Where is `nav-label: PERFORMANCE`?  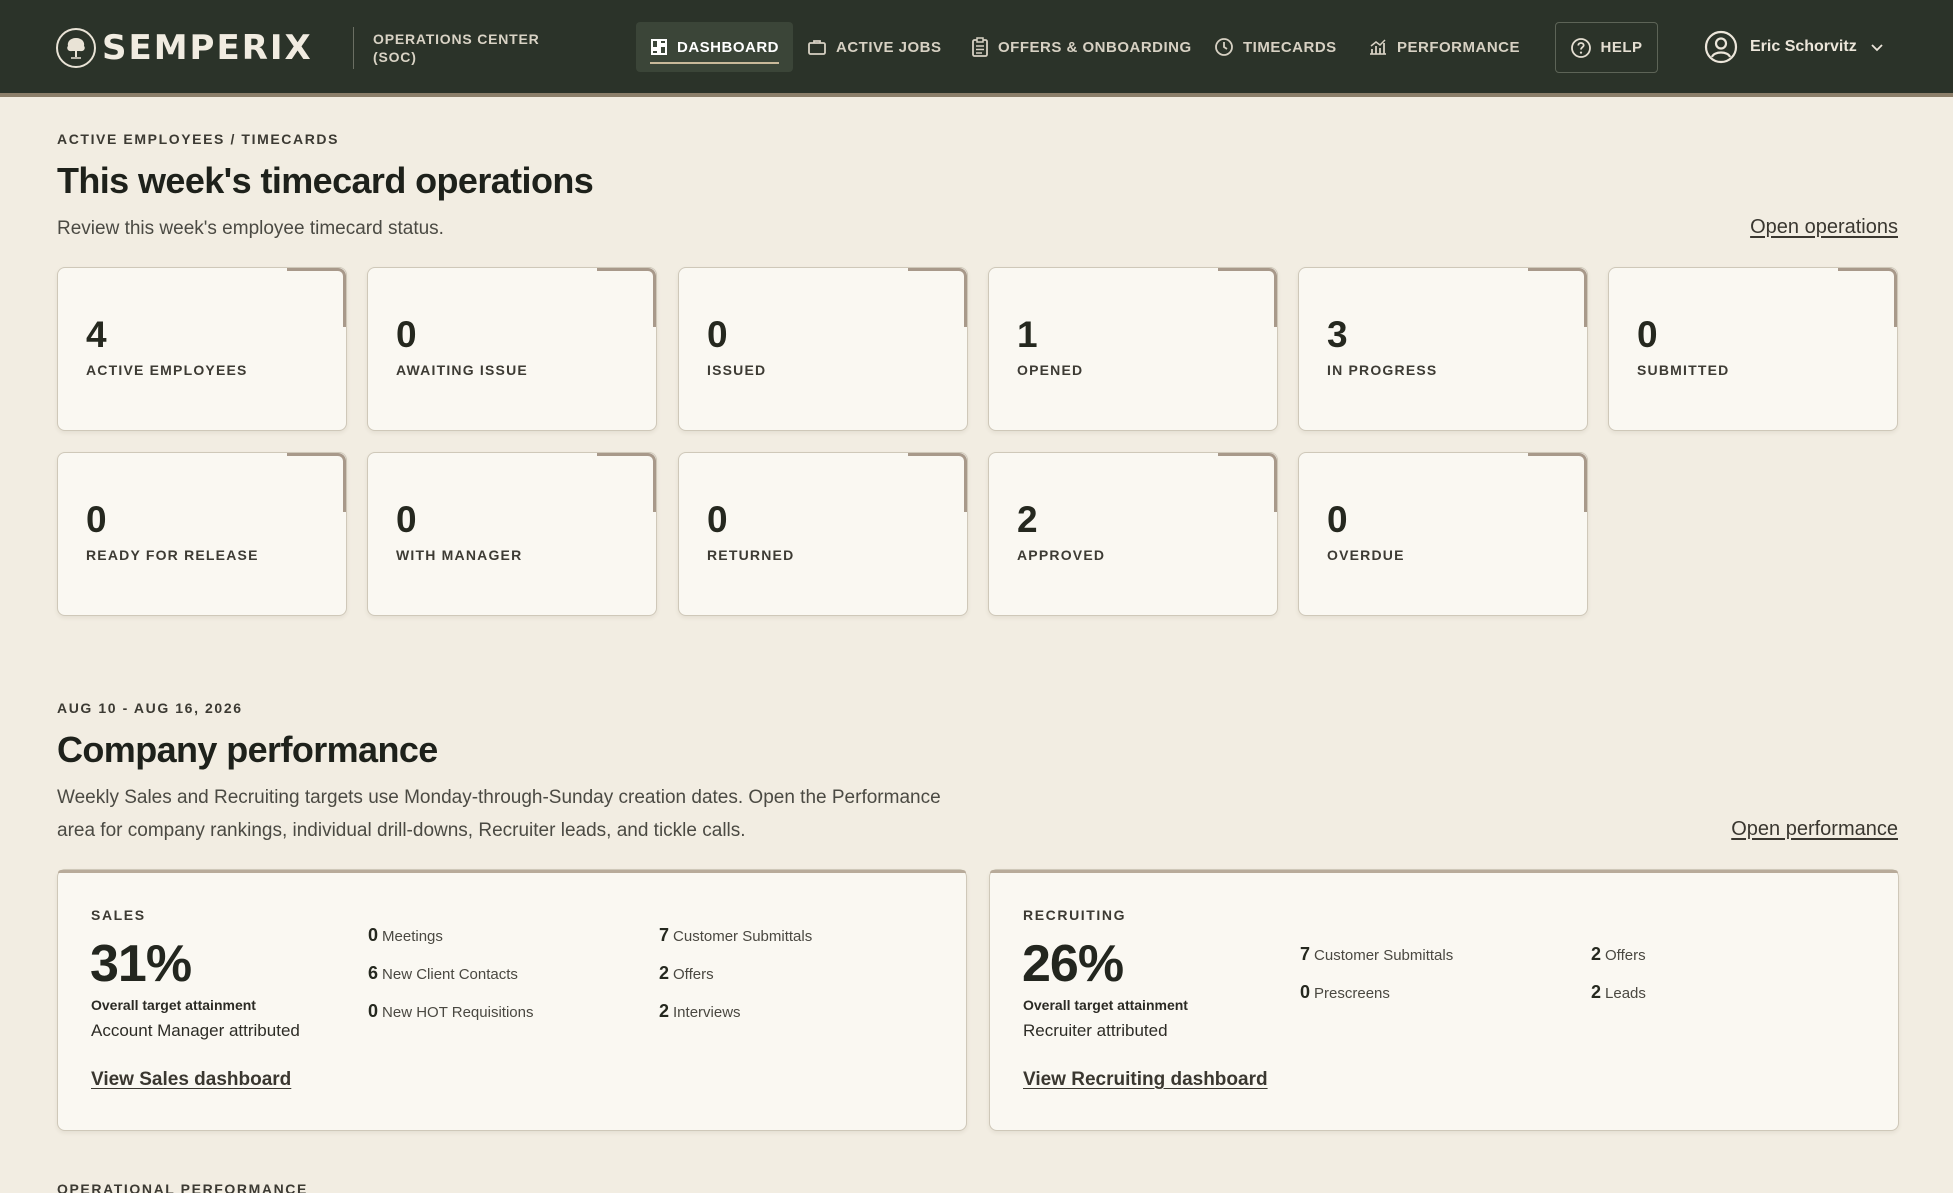
nav-label: PERFORMANCE is located at coordinates (1459, 47).